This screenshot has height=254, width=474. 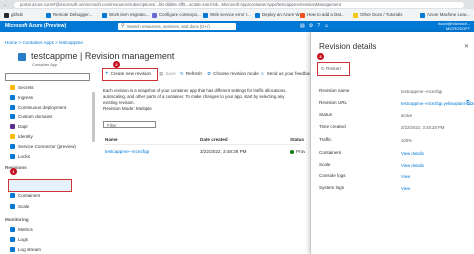 What do you see at coordinates (12, 127) in the screenshot?
I see `sidebar-item-dapr-icon` at bounding box center [12, 127].